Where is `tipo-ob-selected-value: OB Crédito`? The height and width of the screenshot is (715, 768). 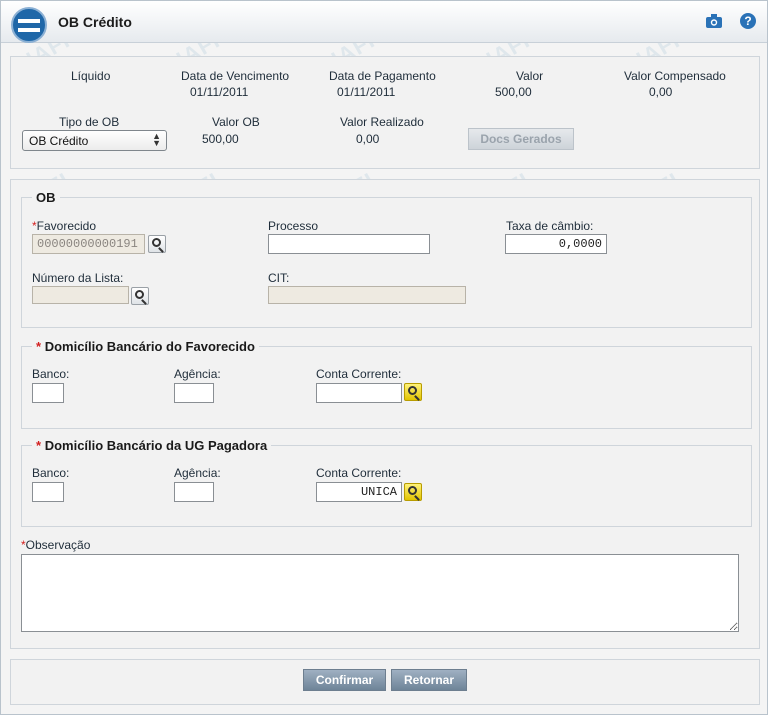
tipo-ob-selected-value: OB Crédito is located at coordinates (59, 141).